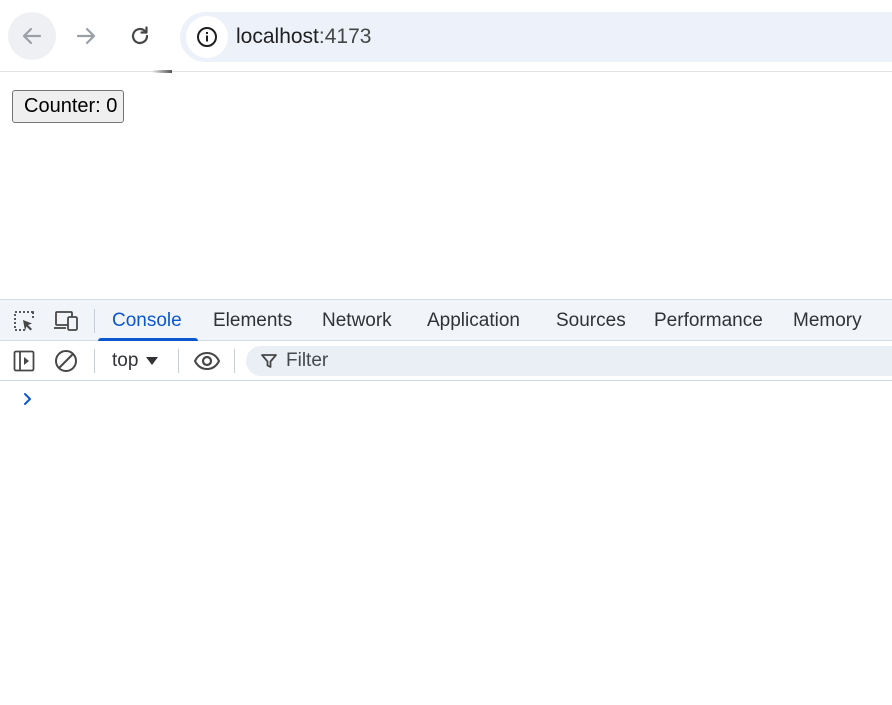 The image size is (892, 705). I want to click on device-toolbar-button, so click(66, 321).